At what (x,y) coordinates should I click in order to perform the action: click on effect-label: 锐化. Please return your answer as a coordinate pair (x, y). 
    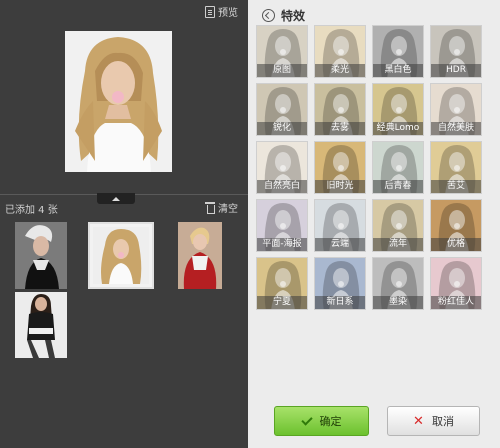
    Looking at the image, I should click on (282, 128).